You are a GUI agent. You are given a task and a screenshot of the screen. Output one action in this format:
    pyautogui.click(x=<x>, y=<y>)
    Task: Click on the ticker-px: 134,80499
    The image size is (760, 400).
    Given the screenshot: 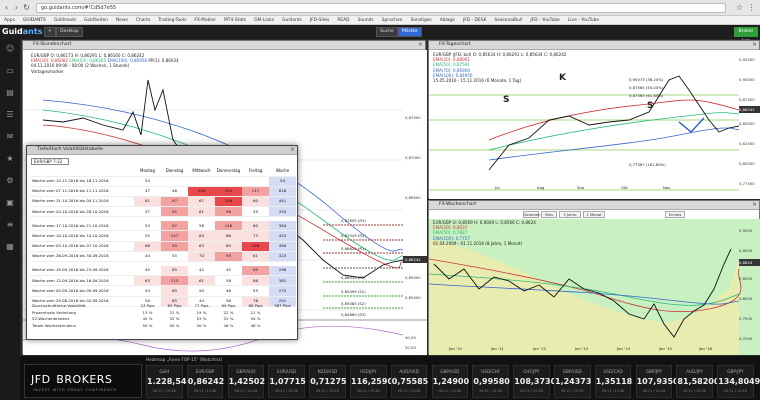 What is the action you would take?
    pyautogui.click(x=739, y=381)
    